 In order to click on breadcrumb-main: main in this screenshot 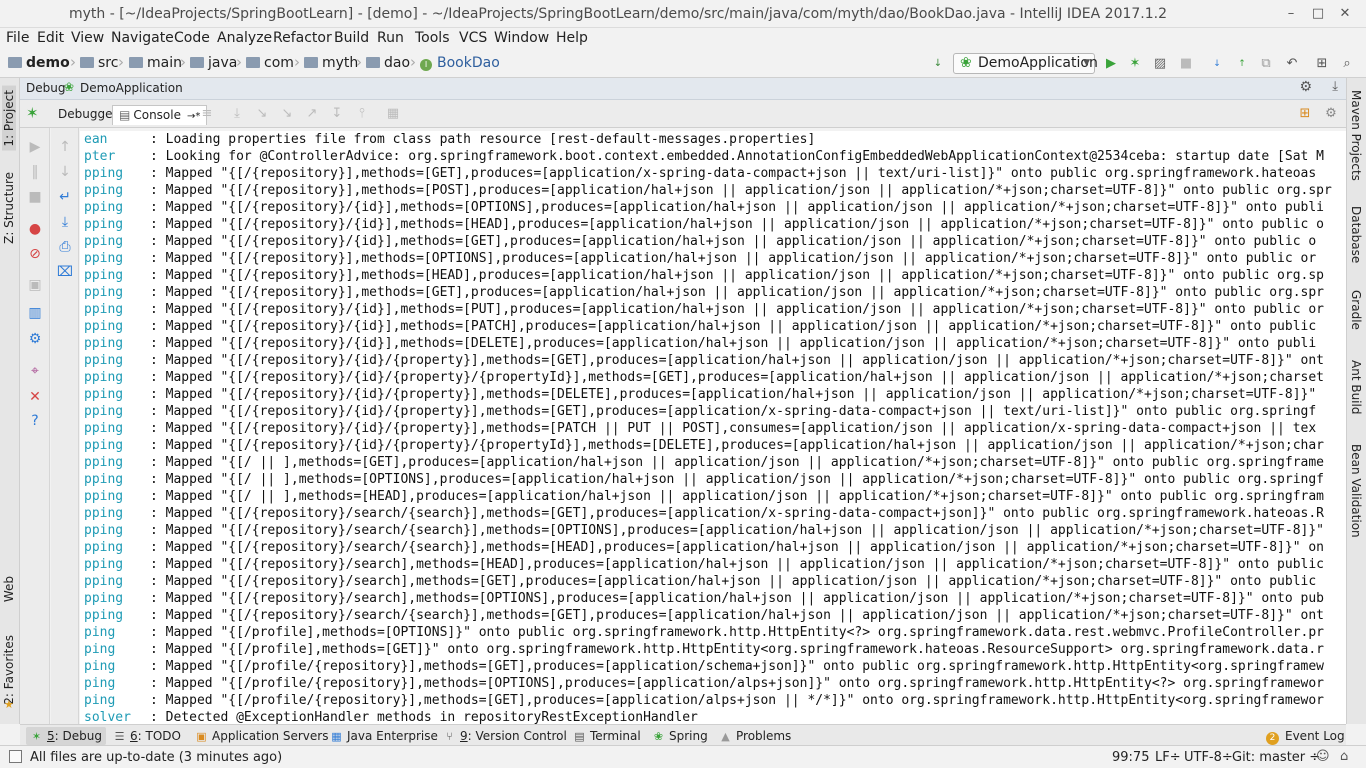, I will do `click(155, 63)`.